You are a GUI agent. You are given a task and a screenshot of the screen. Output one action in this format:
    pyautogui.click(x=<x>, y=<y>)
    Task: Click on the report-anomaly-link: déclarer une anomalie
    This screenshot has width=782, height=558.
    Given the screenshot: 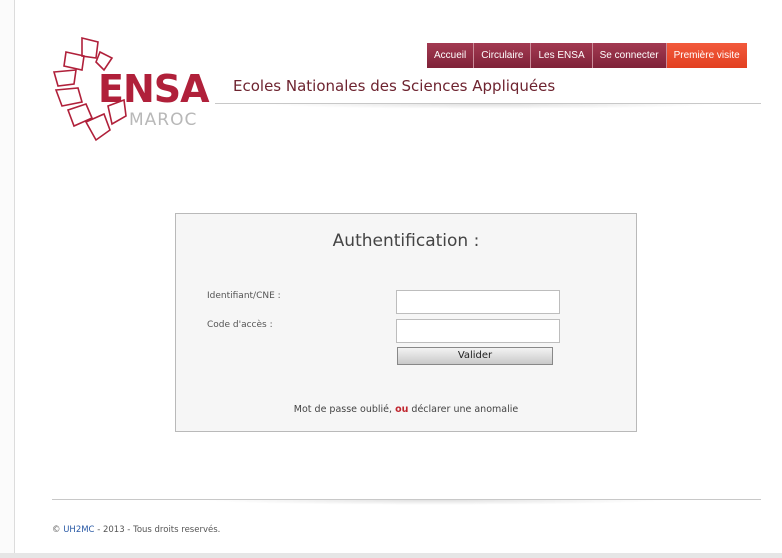 What is the action you would take?
    pyautogui.click(x=464, y=409)
    